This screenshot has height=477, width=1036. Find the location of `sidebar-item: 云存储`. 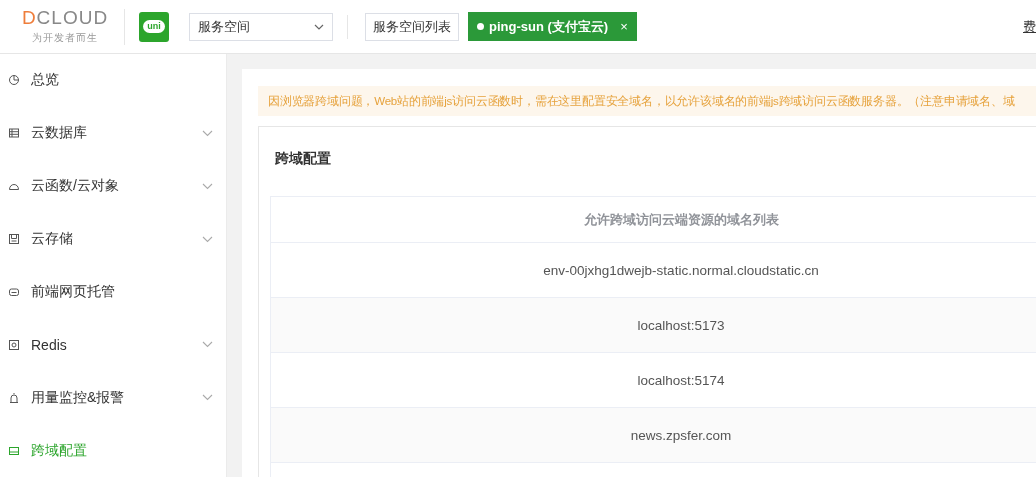

sidebar-item: 云存储 is located at coordinates (113, 239).